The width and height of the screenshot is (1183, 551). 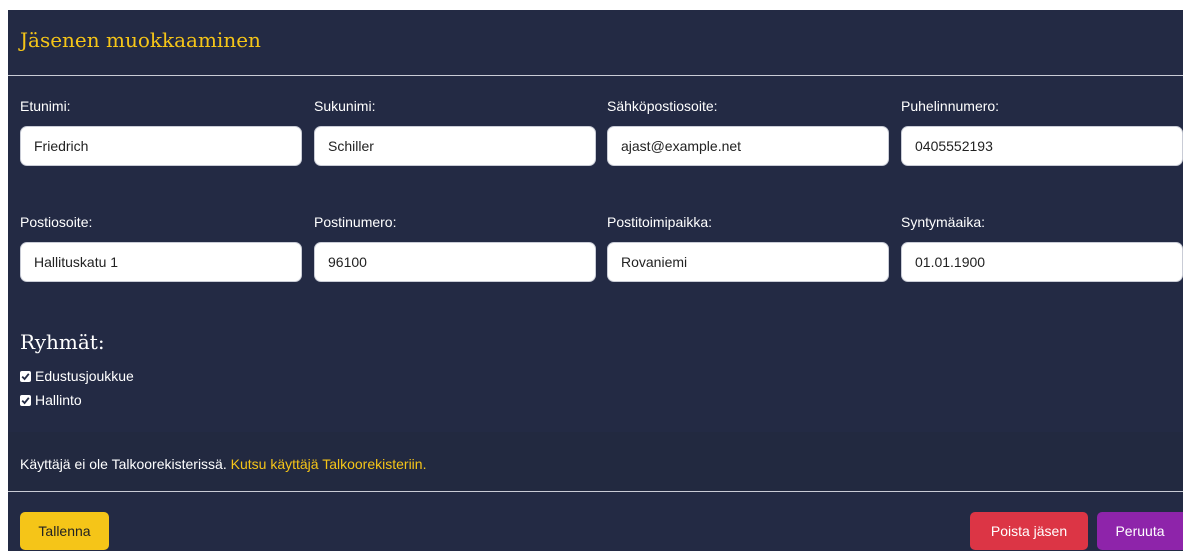 I want to click on email-label: Sähköpostiosoite:, so click(x=662, y=106).